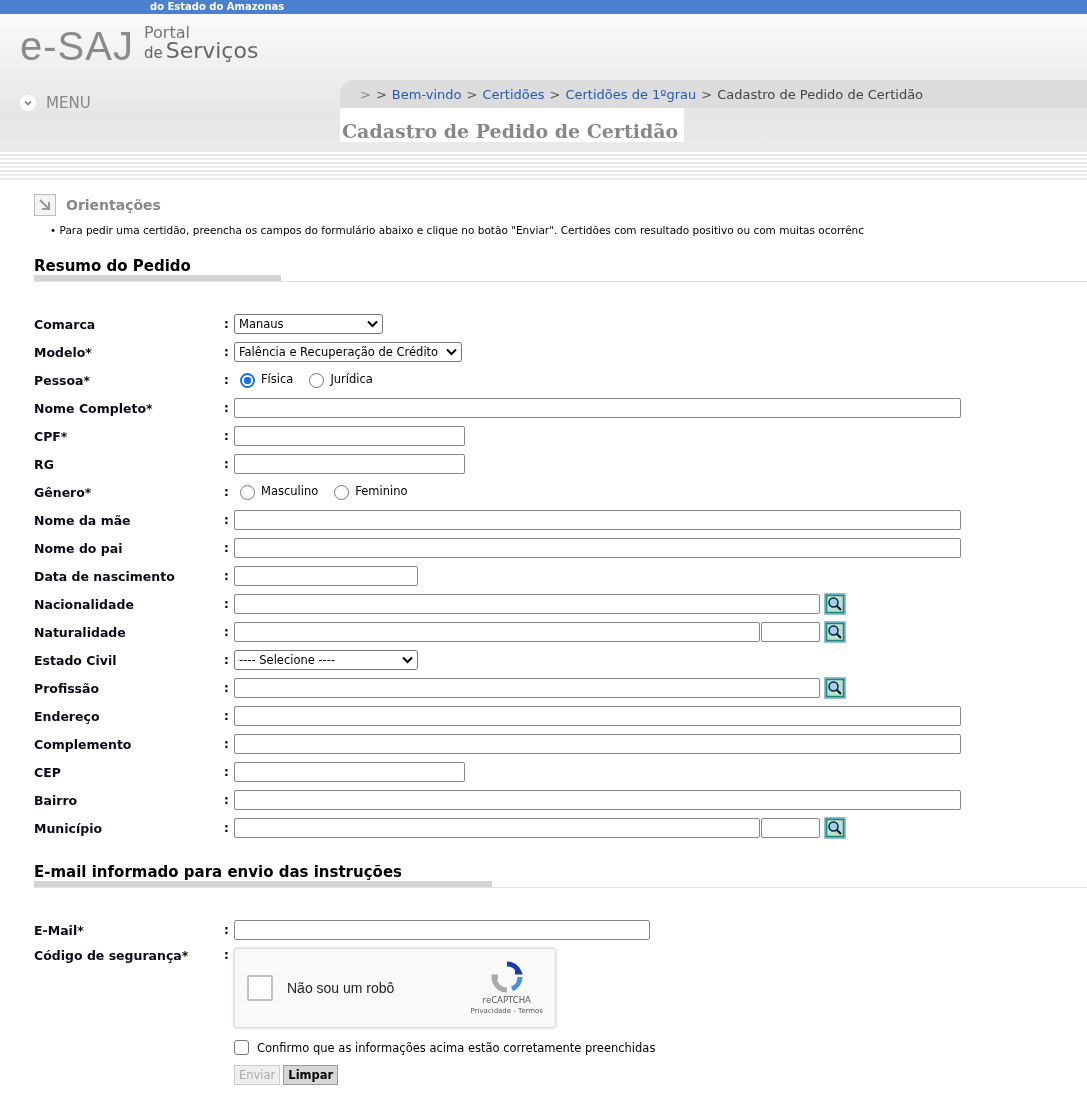 This screenshot has width=1087, height=1113. I want to click on chevron-icon, so click(28, 103).